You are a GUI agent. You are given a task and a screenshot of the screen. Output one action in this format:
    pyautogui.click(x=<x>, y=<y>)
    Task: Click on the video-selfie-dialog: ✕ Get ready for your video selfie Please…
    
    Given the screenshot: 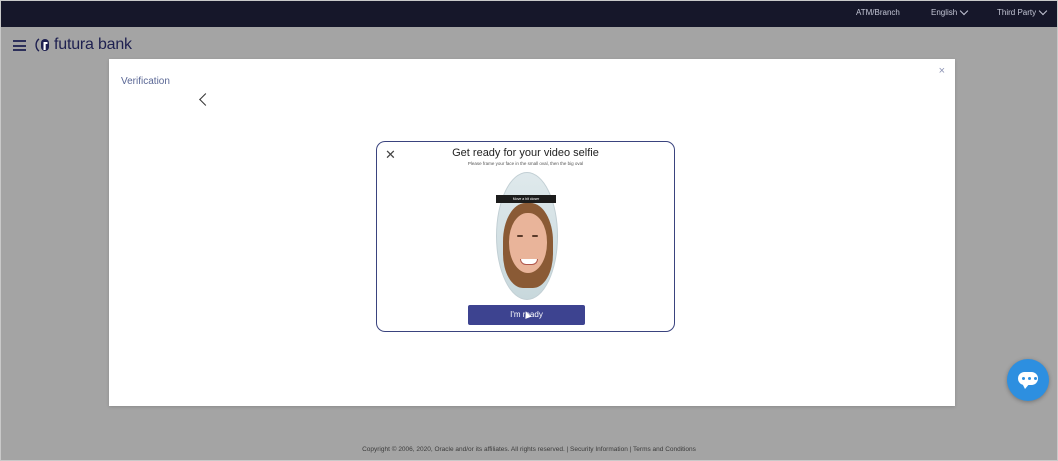 What is the action you would take?
    pyautogui.click(x=525, y=236)
    